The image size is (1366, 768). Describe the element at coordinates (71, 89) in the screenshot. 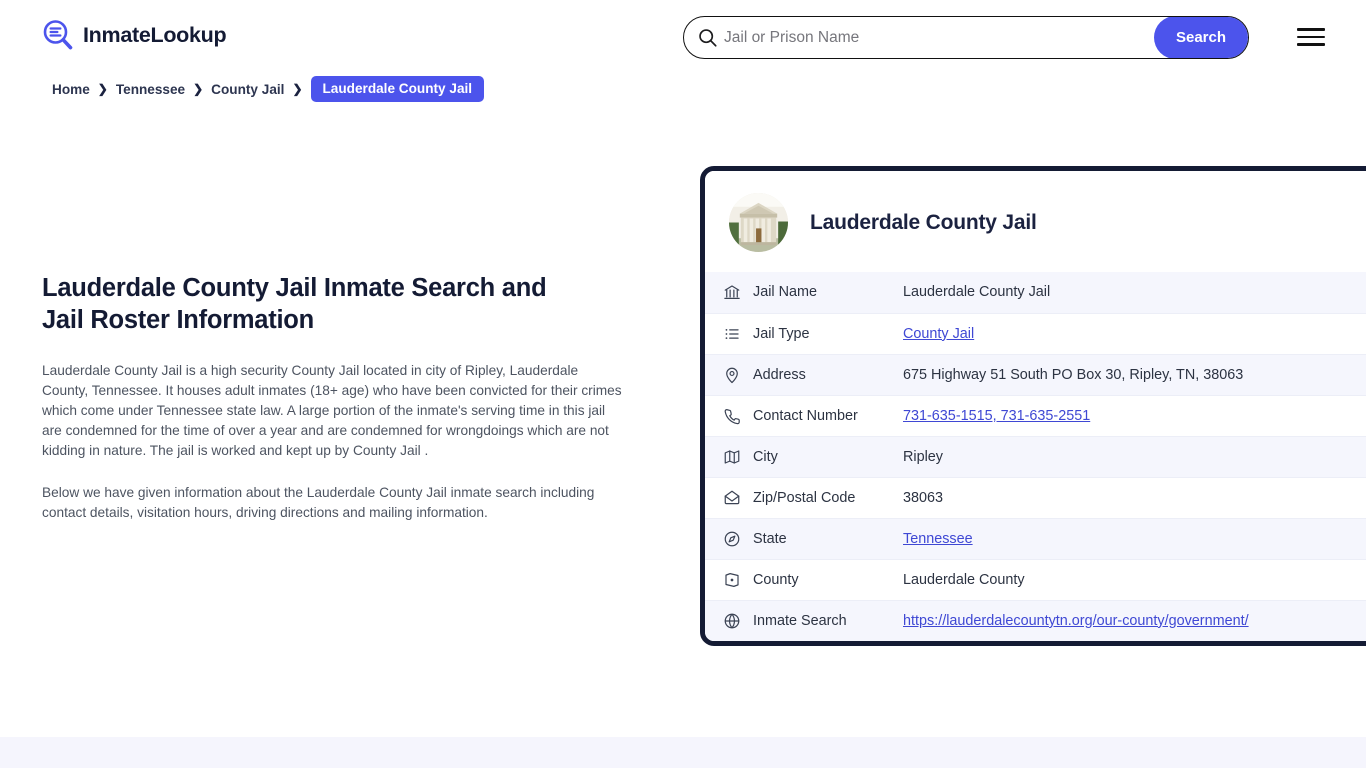

I see `breadcrumb-item-home: Home` at that location.